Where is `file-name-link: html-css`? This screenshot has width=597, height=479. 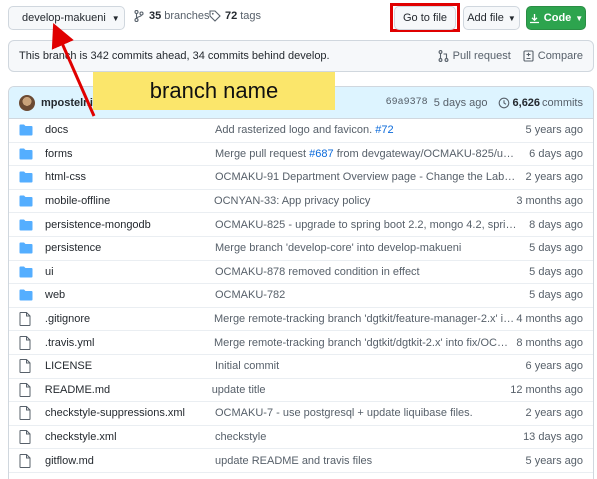
file-name-link: html-css is located at coordinates (130, 177).